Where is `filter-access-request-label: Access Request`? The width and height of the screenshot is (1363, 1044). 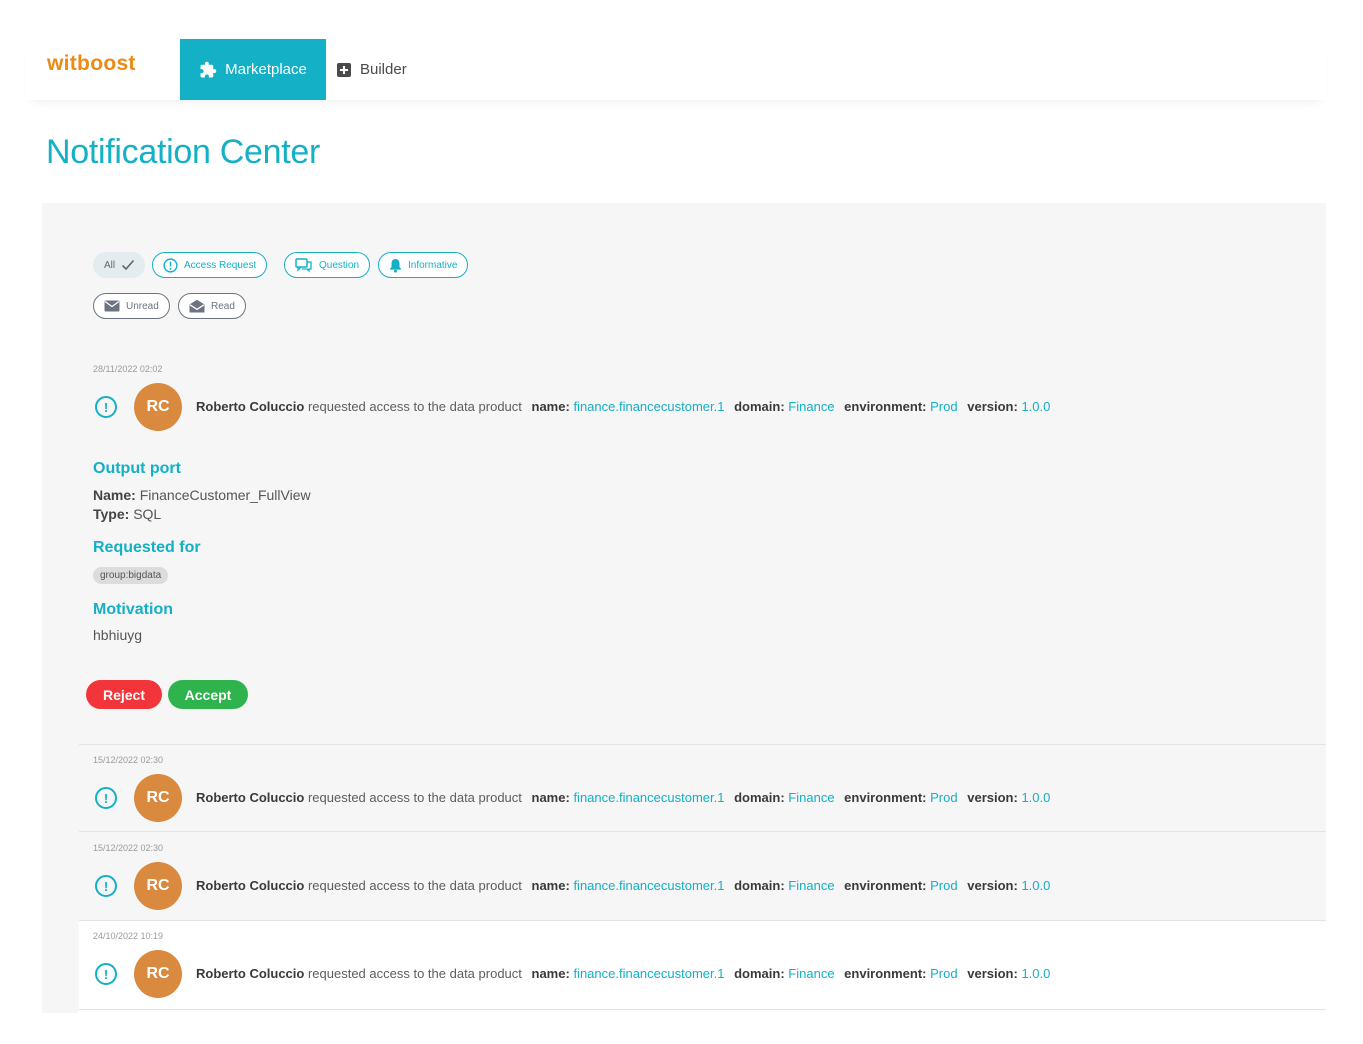
filter-access-request-label: Access Request is located at coordinates (220, 265).